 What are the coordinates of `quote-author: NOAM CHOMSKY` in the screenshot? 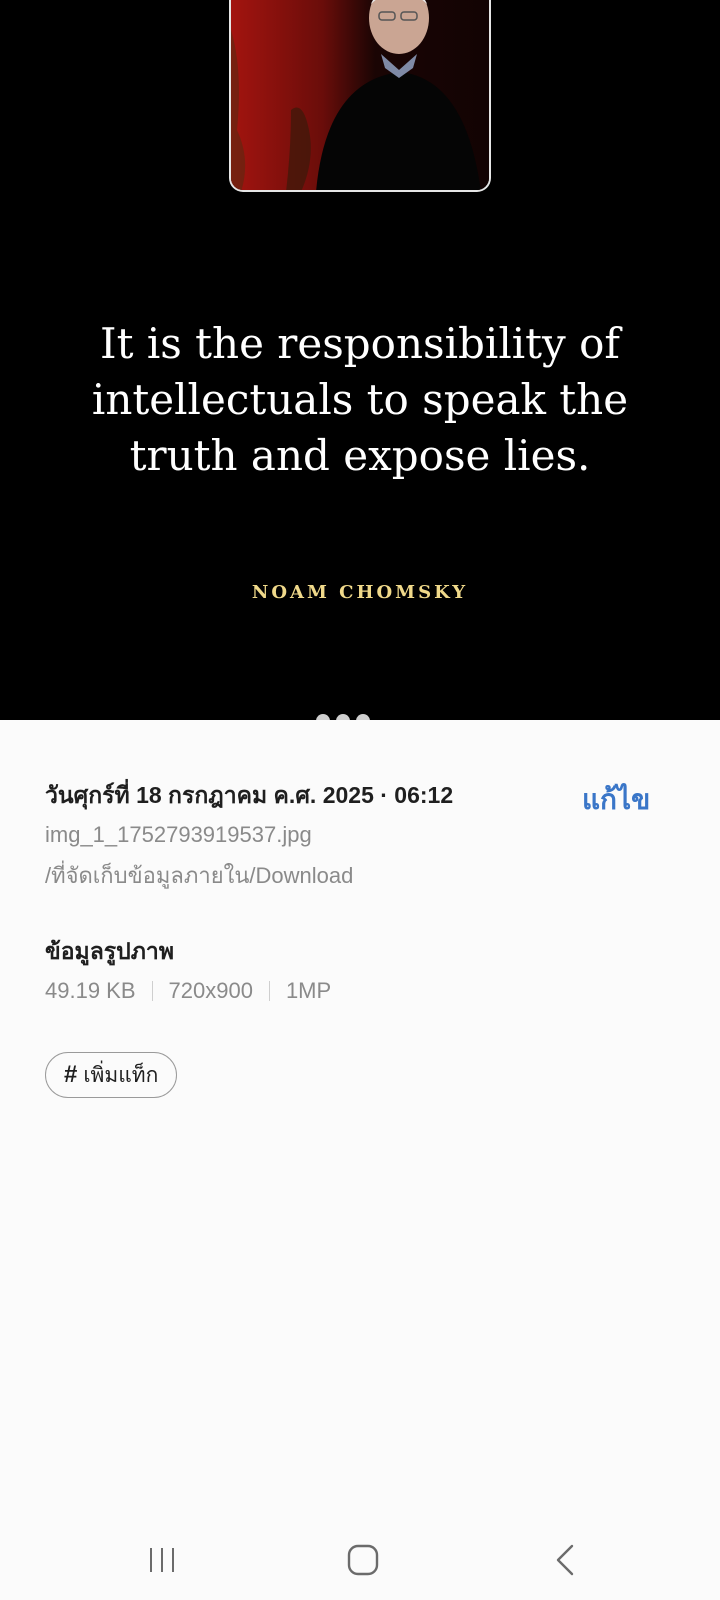 It's located at (360, 592).